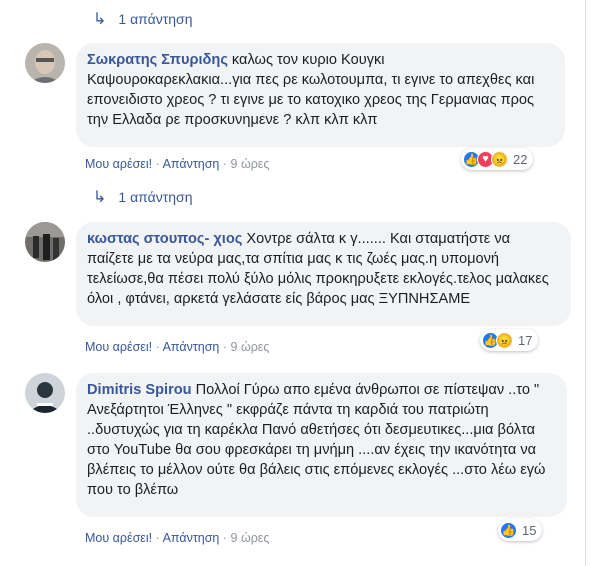 This screenshot has height=566, width=600. Describe the element at coordinates (525, 340) in the screenshot. I see `reaction-count: 17` at that location.